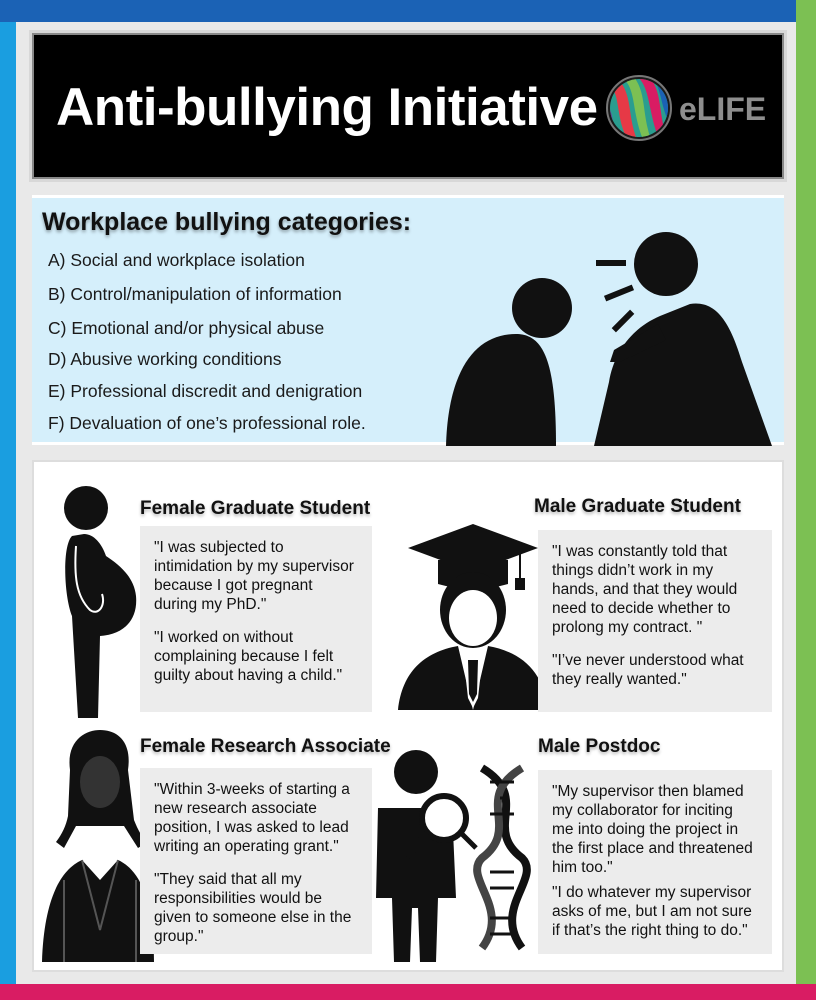  What do you see at coordinates (599, 746) in the screenshot?
I see `persona-title: Male Postdoc` at bounding box center [599, 746].